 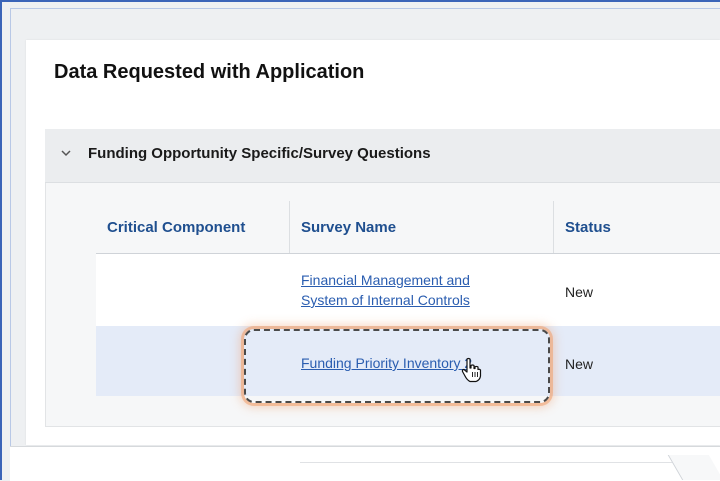 I want to click on column-header-status: Status, so click(x=588, y=227).